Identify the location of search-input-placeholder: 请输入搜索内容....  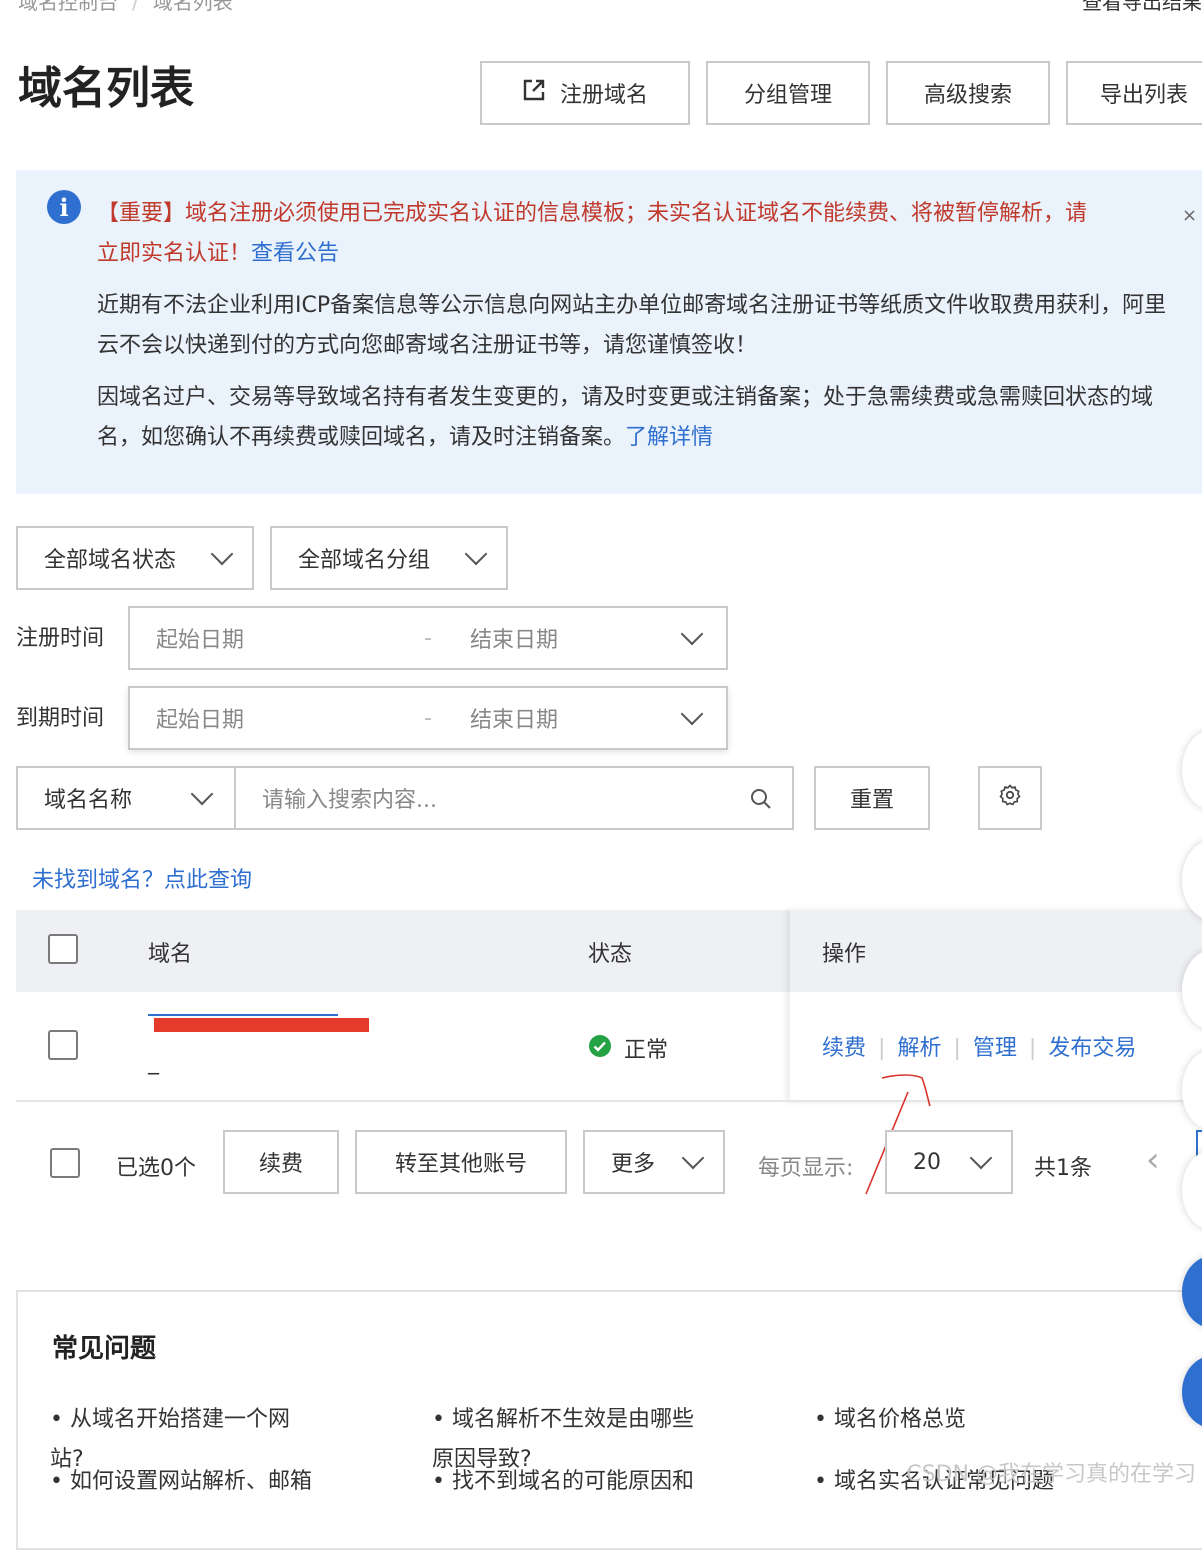
(349, 800).